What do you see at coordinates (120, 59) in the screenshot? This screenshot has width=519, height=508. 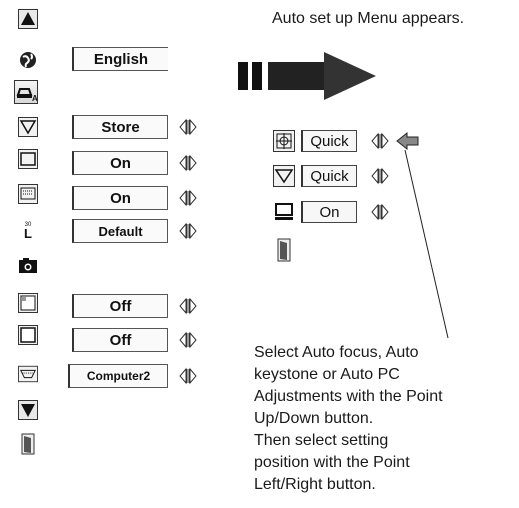 I see `language-value: English` at bounding box center [120, 59].